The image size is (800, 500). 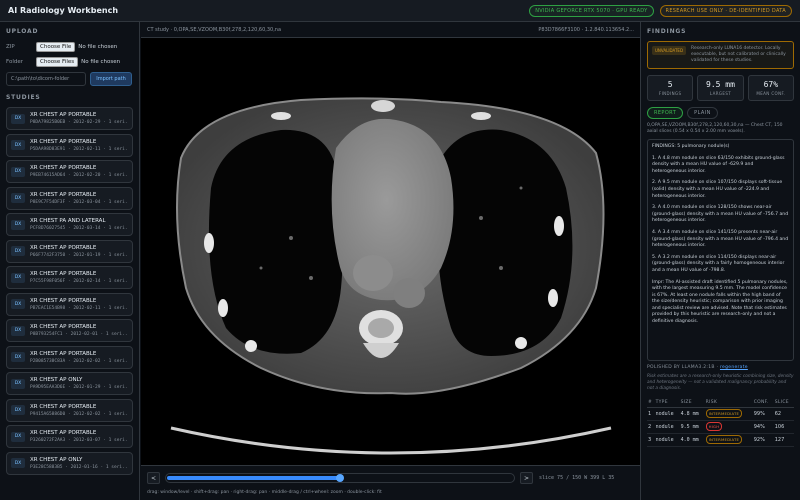 What do you see at coordinates (783, 414) in the screenshot?
I see `cell-slice: 62` at bounding box center [783, 414].